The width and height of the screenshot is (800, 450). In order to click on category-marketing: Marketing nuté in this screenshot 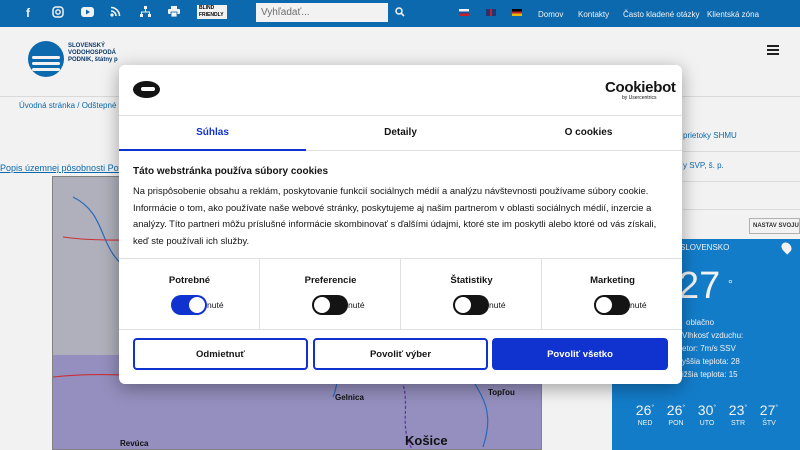, I will do `click(612, 294)`.